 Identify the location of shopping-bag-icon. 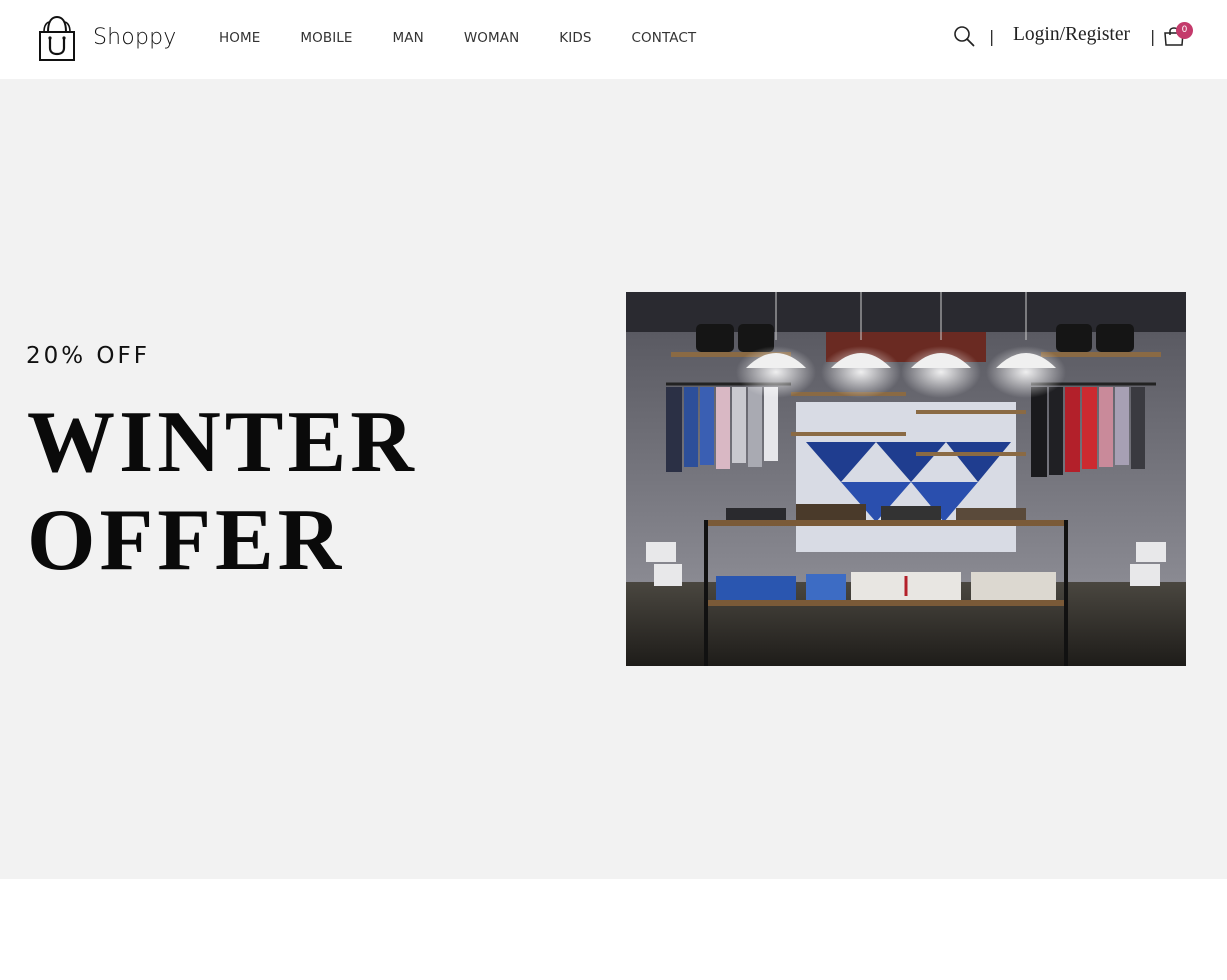
(57, 38).